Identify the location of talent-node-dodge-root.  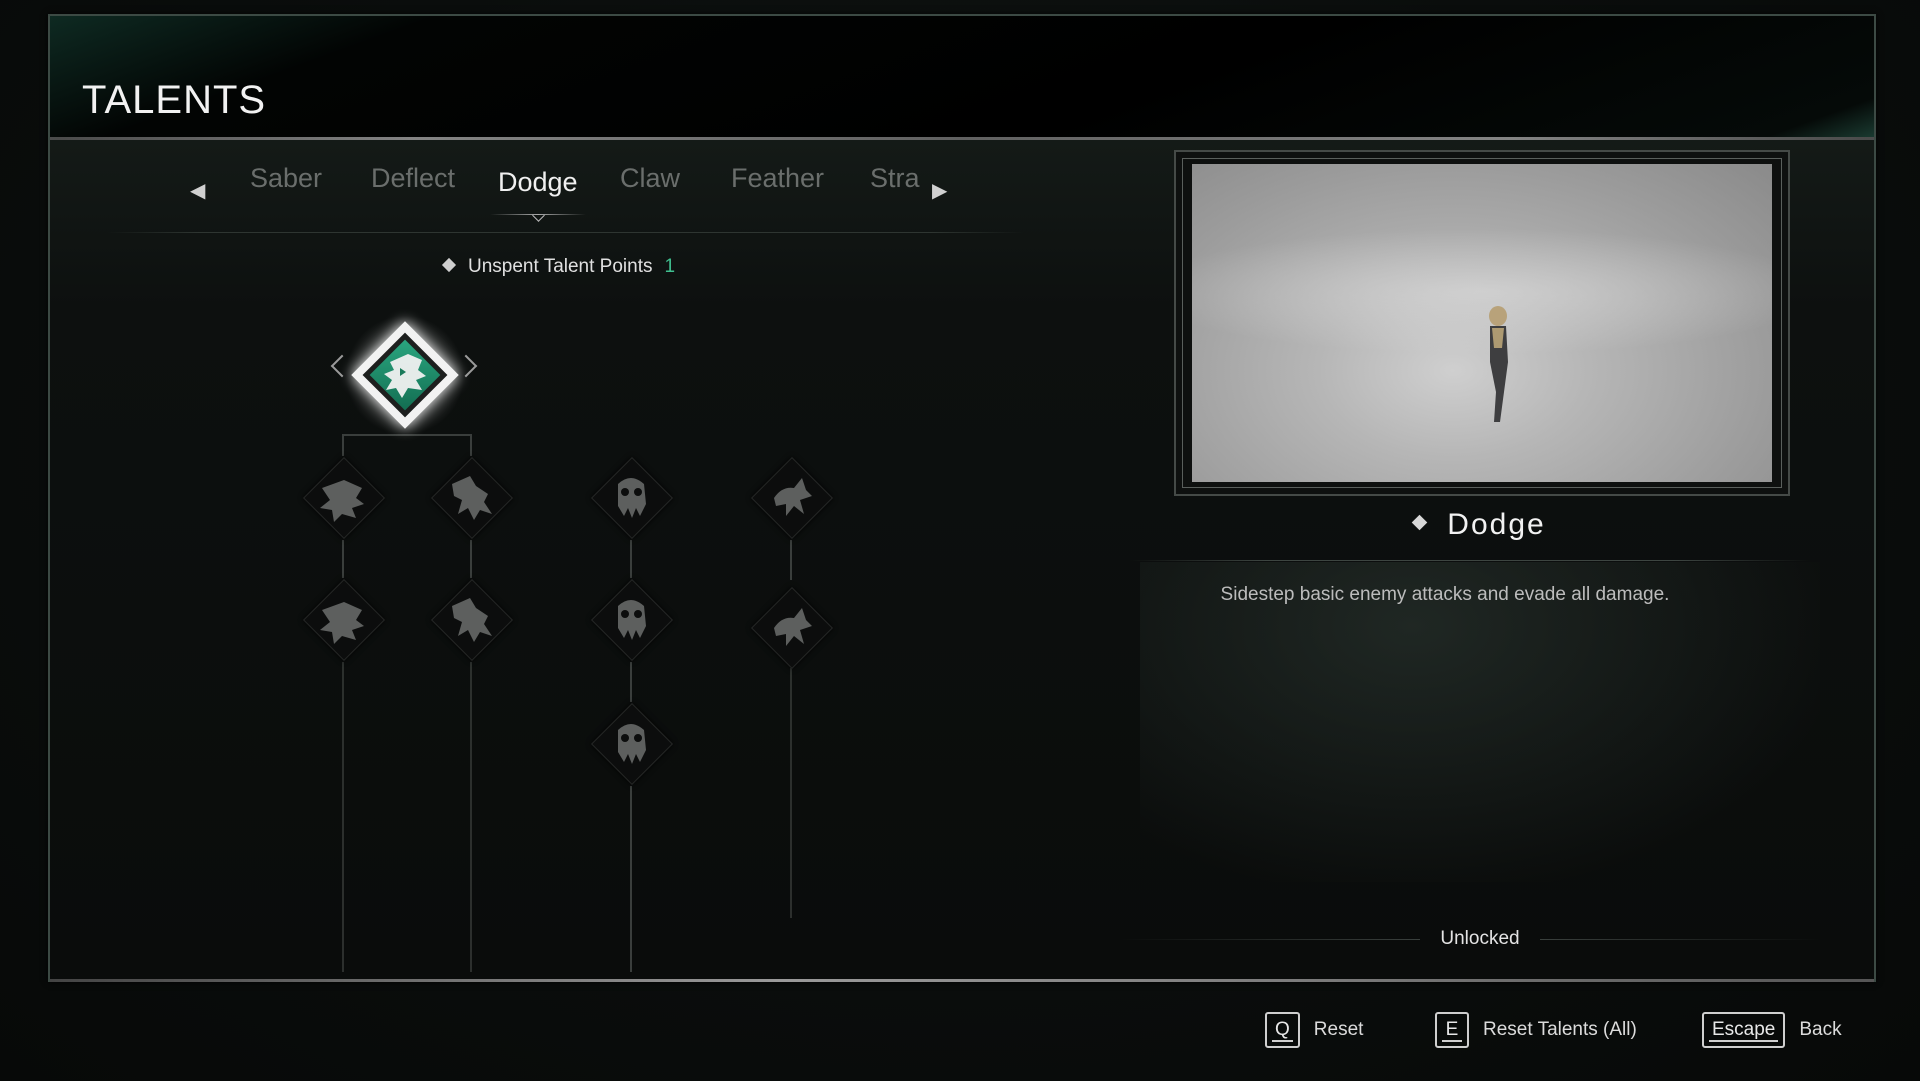
(405, 375).